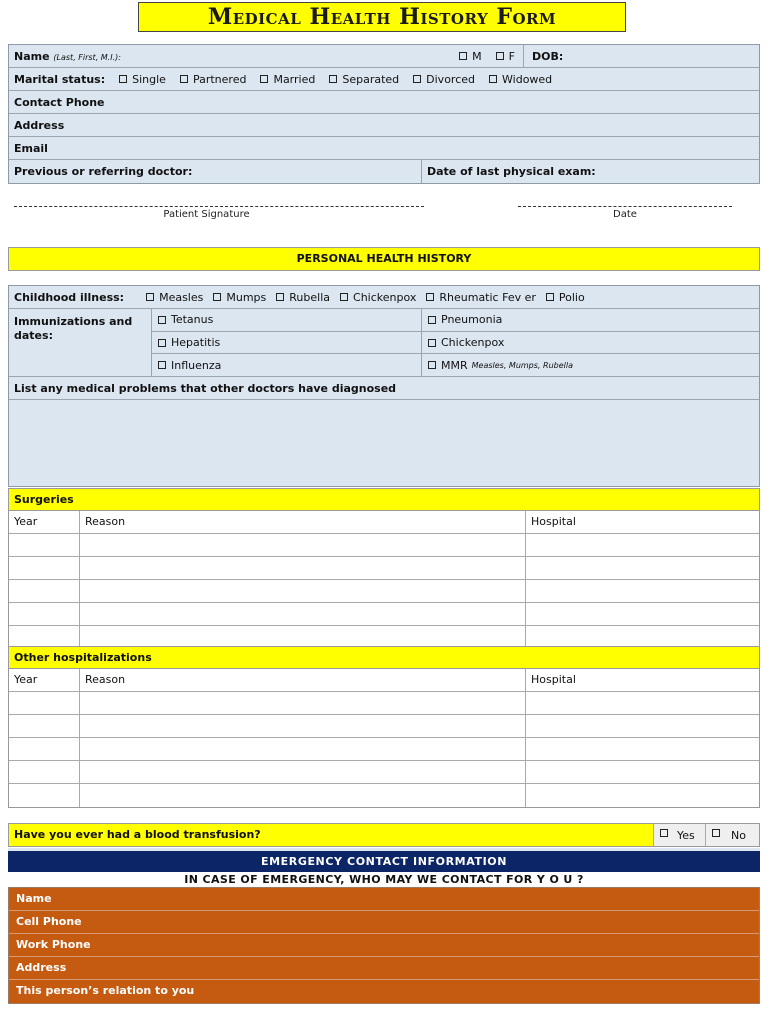 The height and width of the screenshot is (1019, 768). I want to click on transfusion-yes-checkbox: Yes, so click(679, 835).